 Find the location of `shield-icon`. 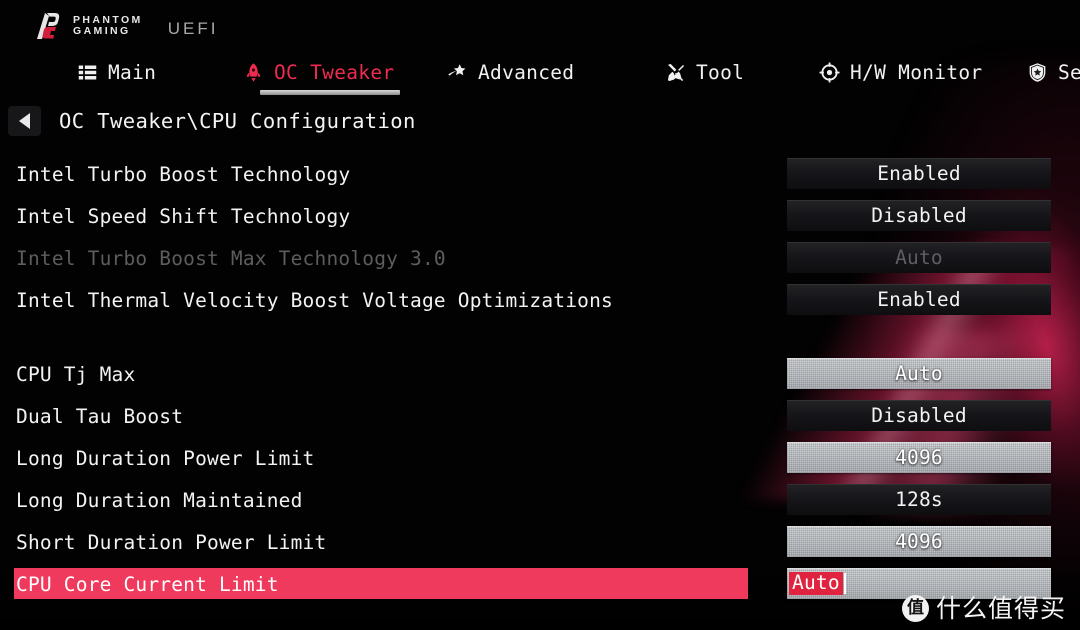

shield-icon is located at coordinates (1037, 72).